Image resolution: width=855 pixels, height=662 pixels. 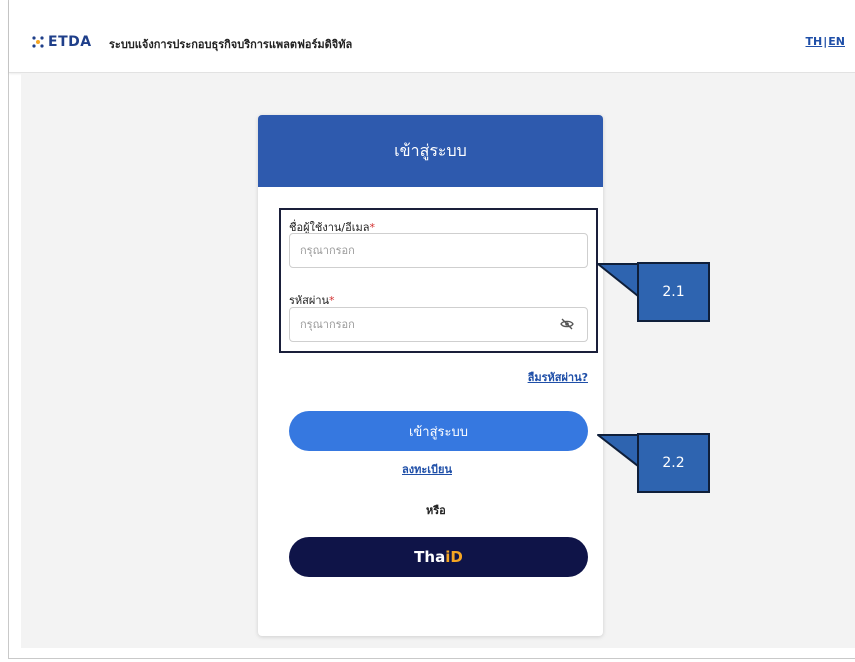 I want to click on thaid-text-1: Tha, so click(x=430, y=557).